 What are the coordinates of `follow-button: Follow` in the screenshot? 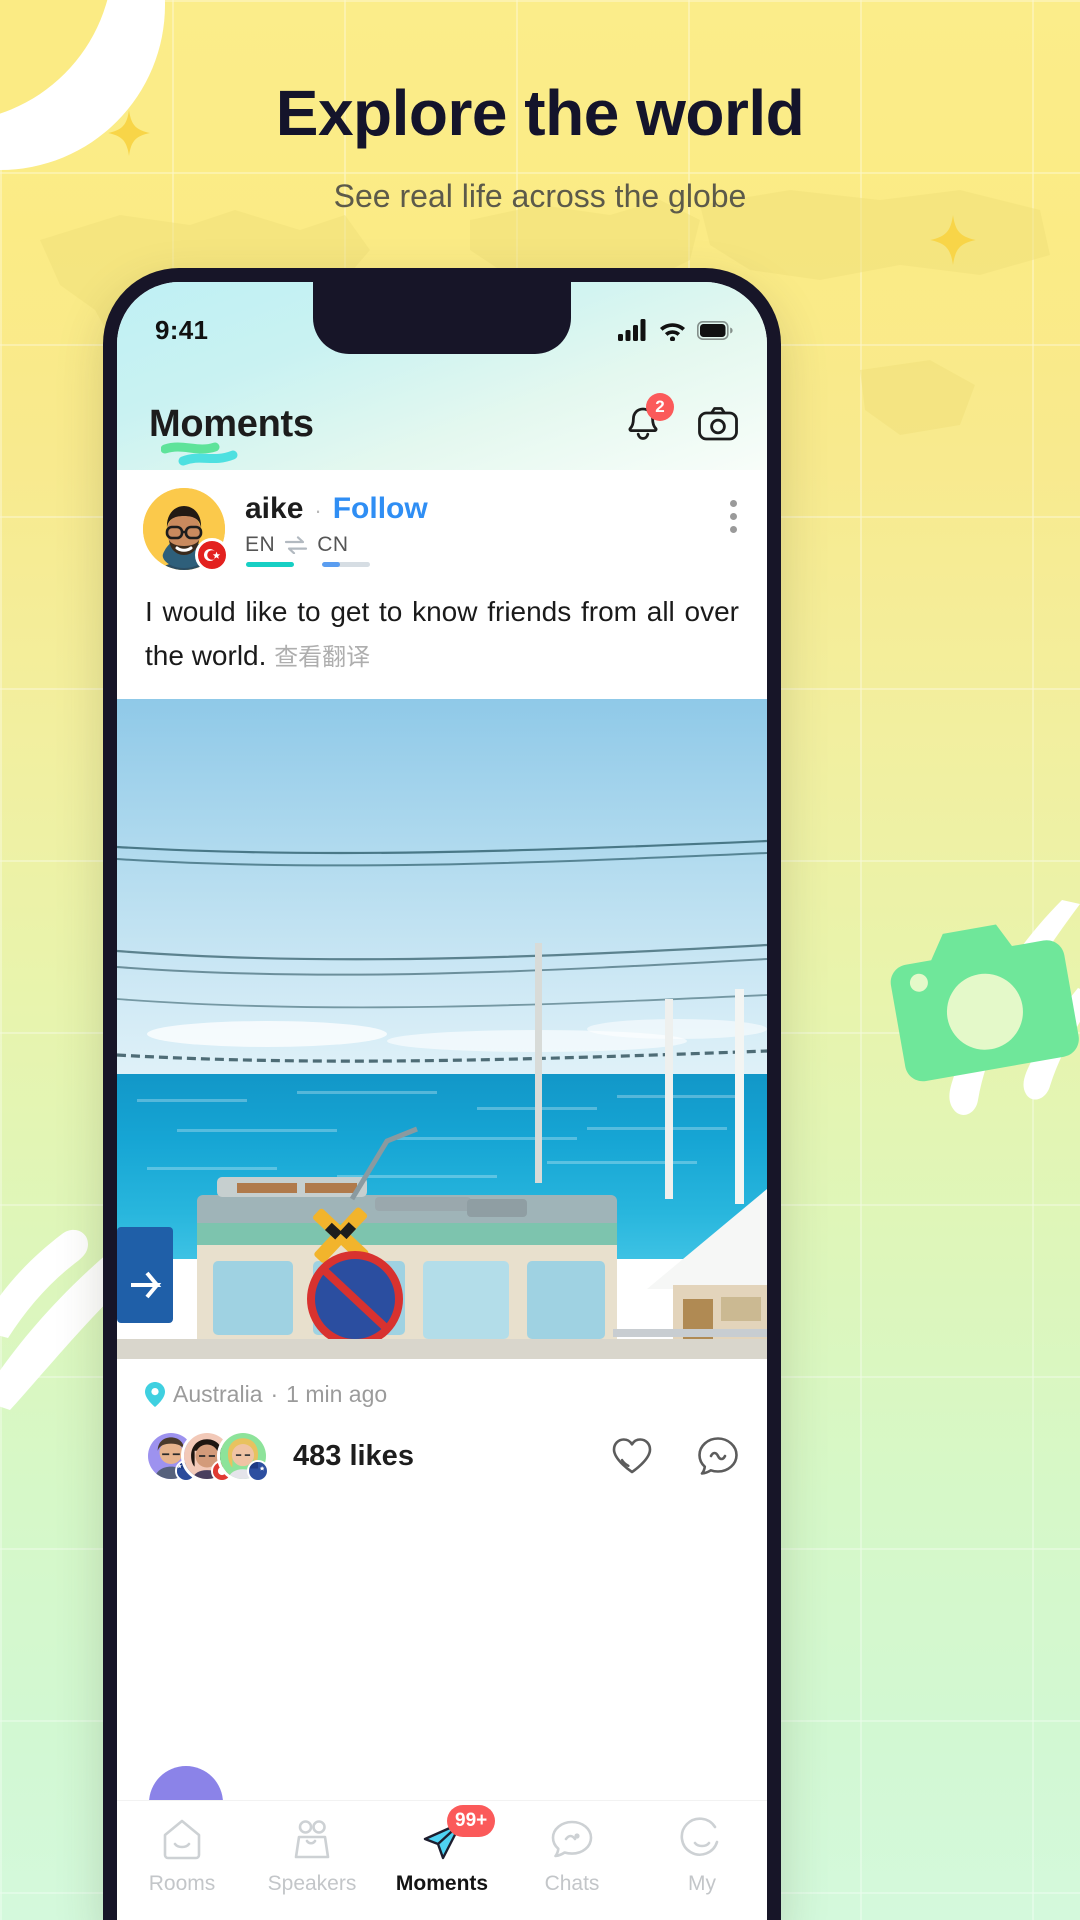 It's located at (380, 509).